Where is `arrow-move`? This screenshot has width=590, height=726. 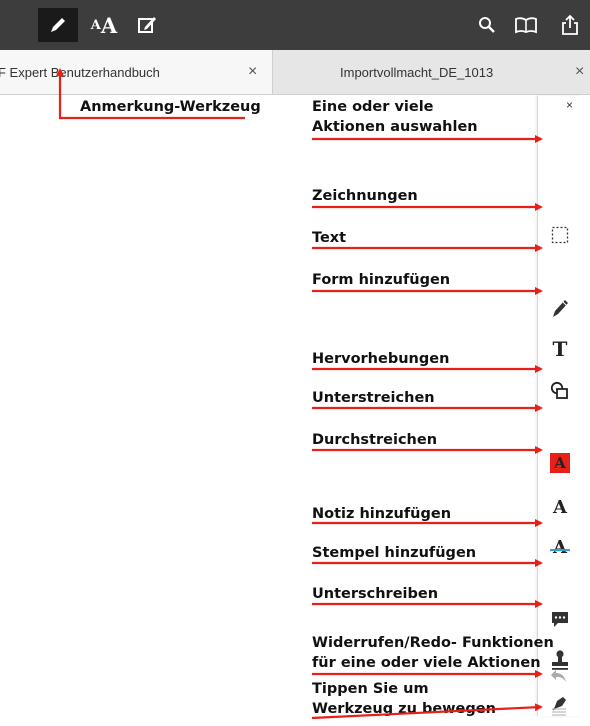 arrow-move is located at coordinates (427, 711).